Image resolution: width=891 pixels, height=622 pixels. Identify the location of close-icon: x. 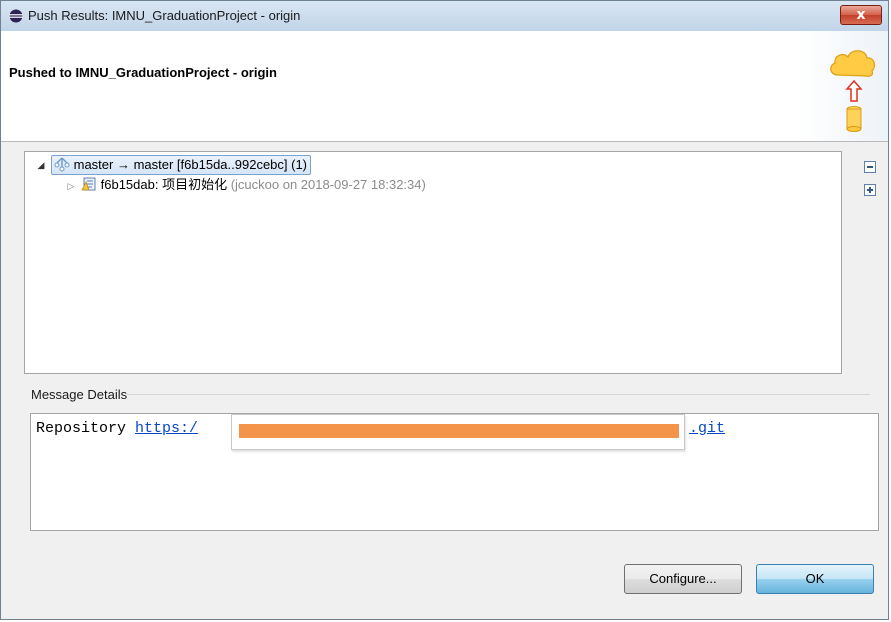
(861, 15).